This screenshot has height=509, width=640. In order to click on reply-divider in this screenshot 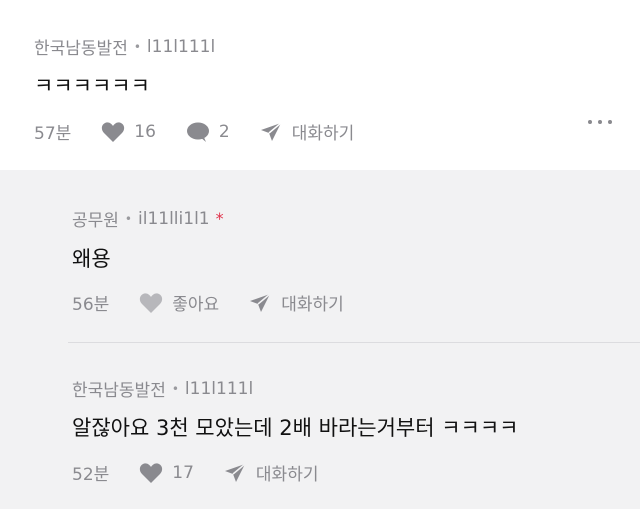, I will do `click(354, 342)`.